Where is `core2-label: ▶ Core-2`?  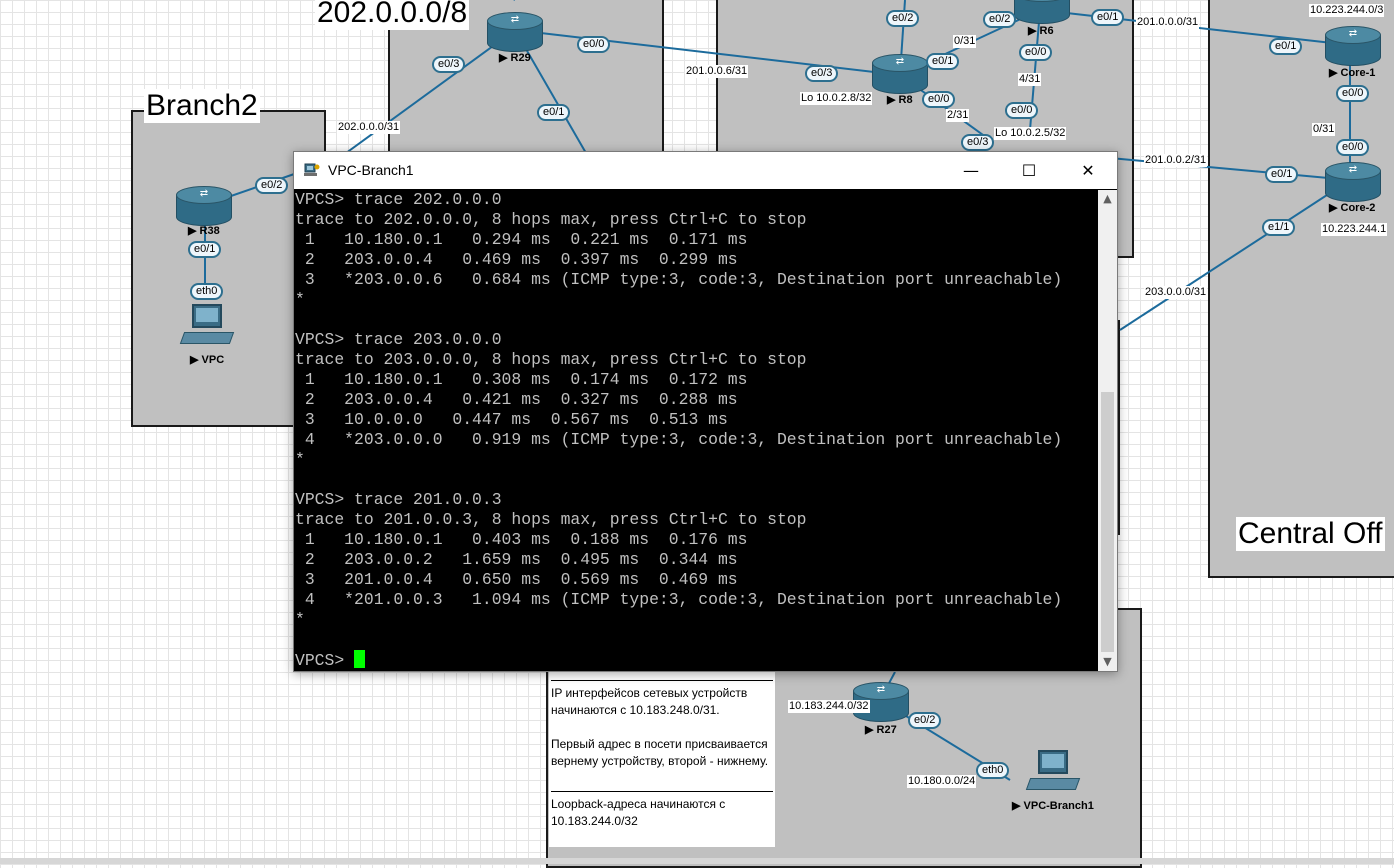
core2-label: ▶ Core-2 is located at coordinates (1352, 208).